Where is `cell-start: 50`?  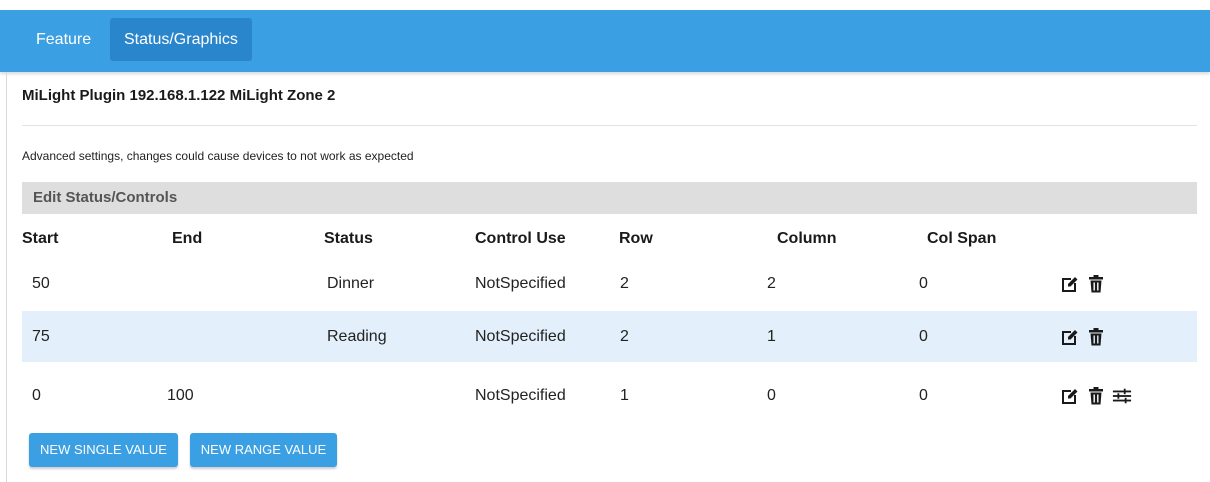
cell-start: 50 is located at coordinates (41, 283).